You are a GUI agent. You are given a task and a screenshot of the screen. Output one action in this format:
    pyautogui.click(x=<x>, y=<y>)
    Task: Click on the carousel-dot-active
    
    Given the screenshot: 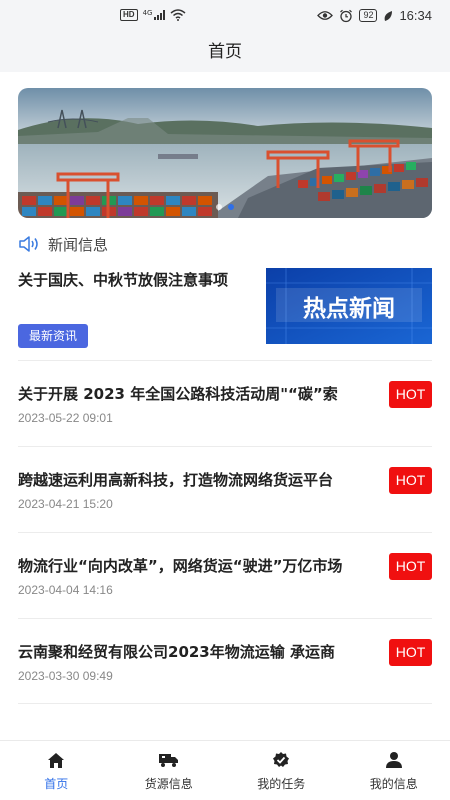 What is the action you would take?
    pyautogui.click(x=231, y=207)
    